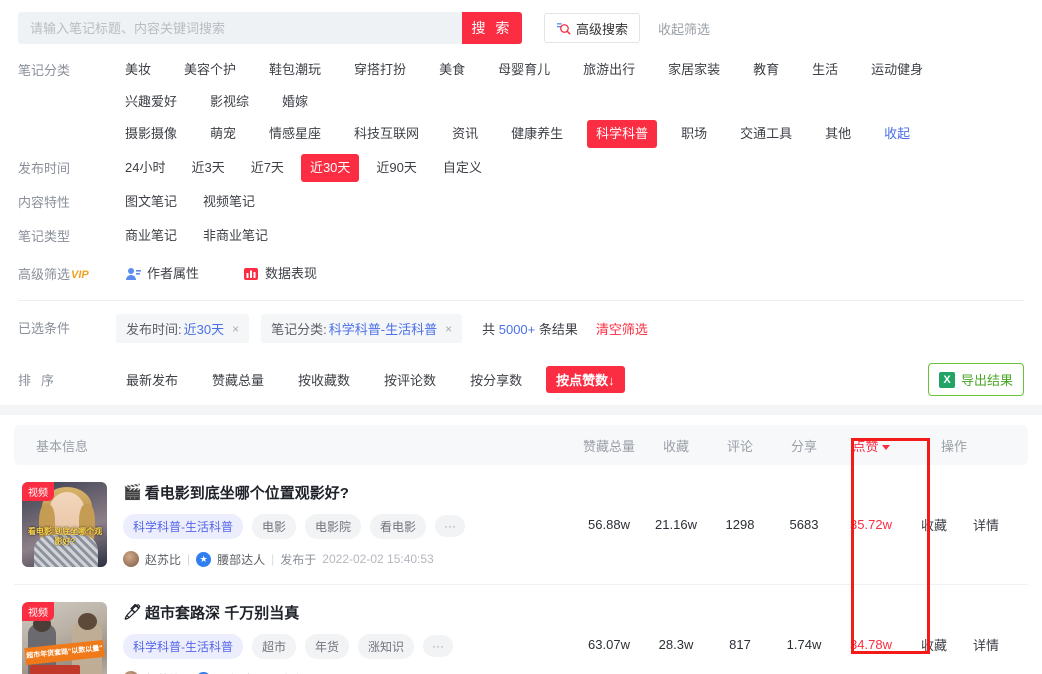  What do you see at coordinates (740, 445) in the screenshot?
I see `th-comment: 评论` at bounding box center [740, 445].